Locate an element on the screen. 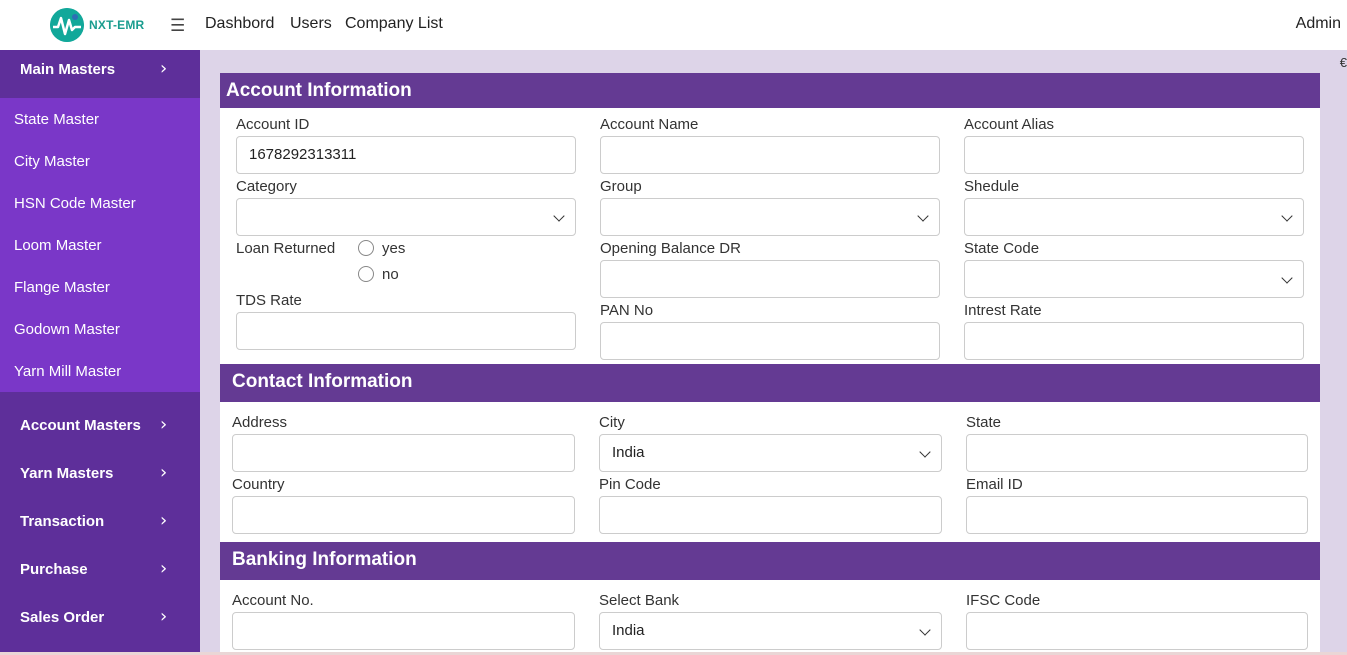 The height and width of the screenshot is (655, 1347). country-label: Country is located at coordinates (258, 484).